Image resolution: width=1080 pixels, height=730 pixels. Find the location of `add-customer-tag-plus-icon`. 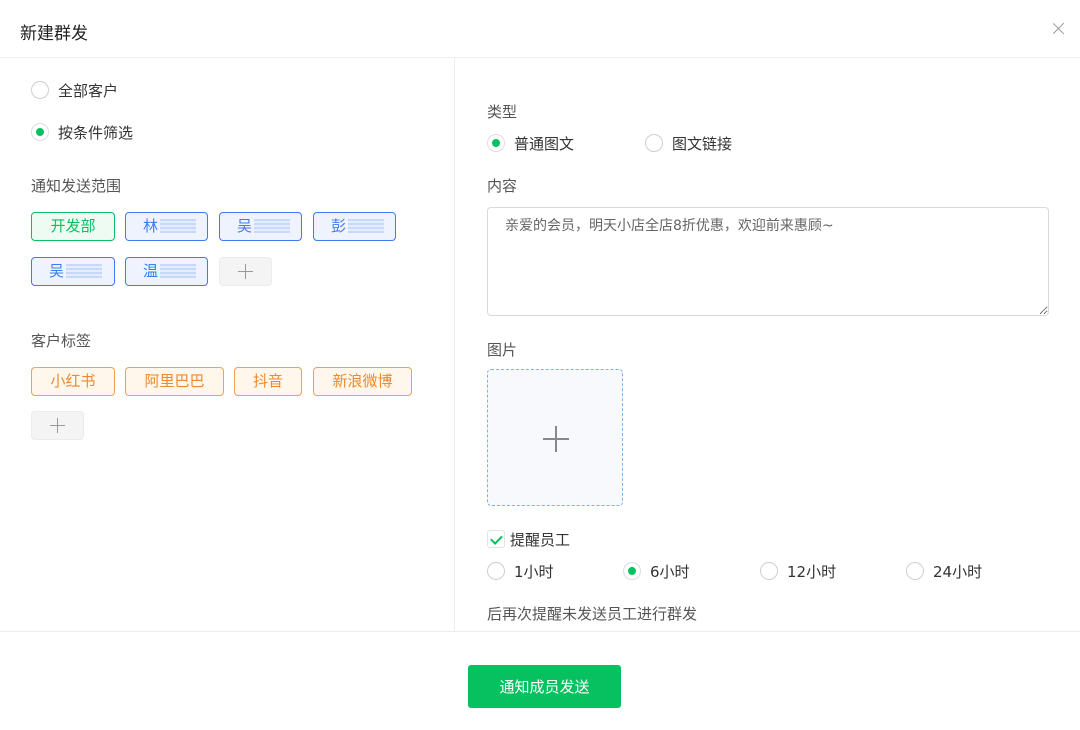

add-customer-tag-plus-icon is located at coordinates (57, 425).